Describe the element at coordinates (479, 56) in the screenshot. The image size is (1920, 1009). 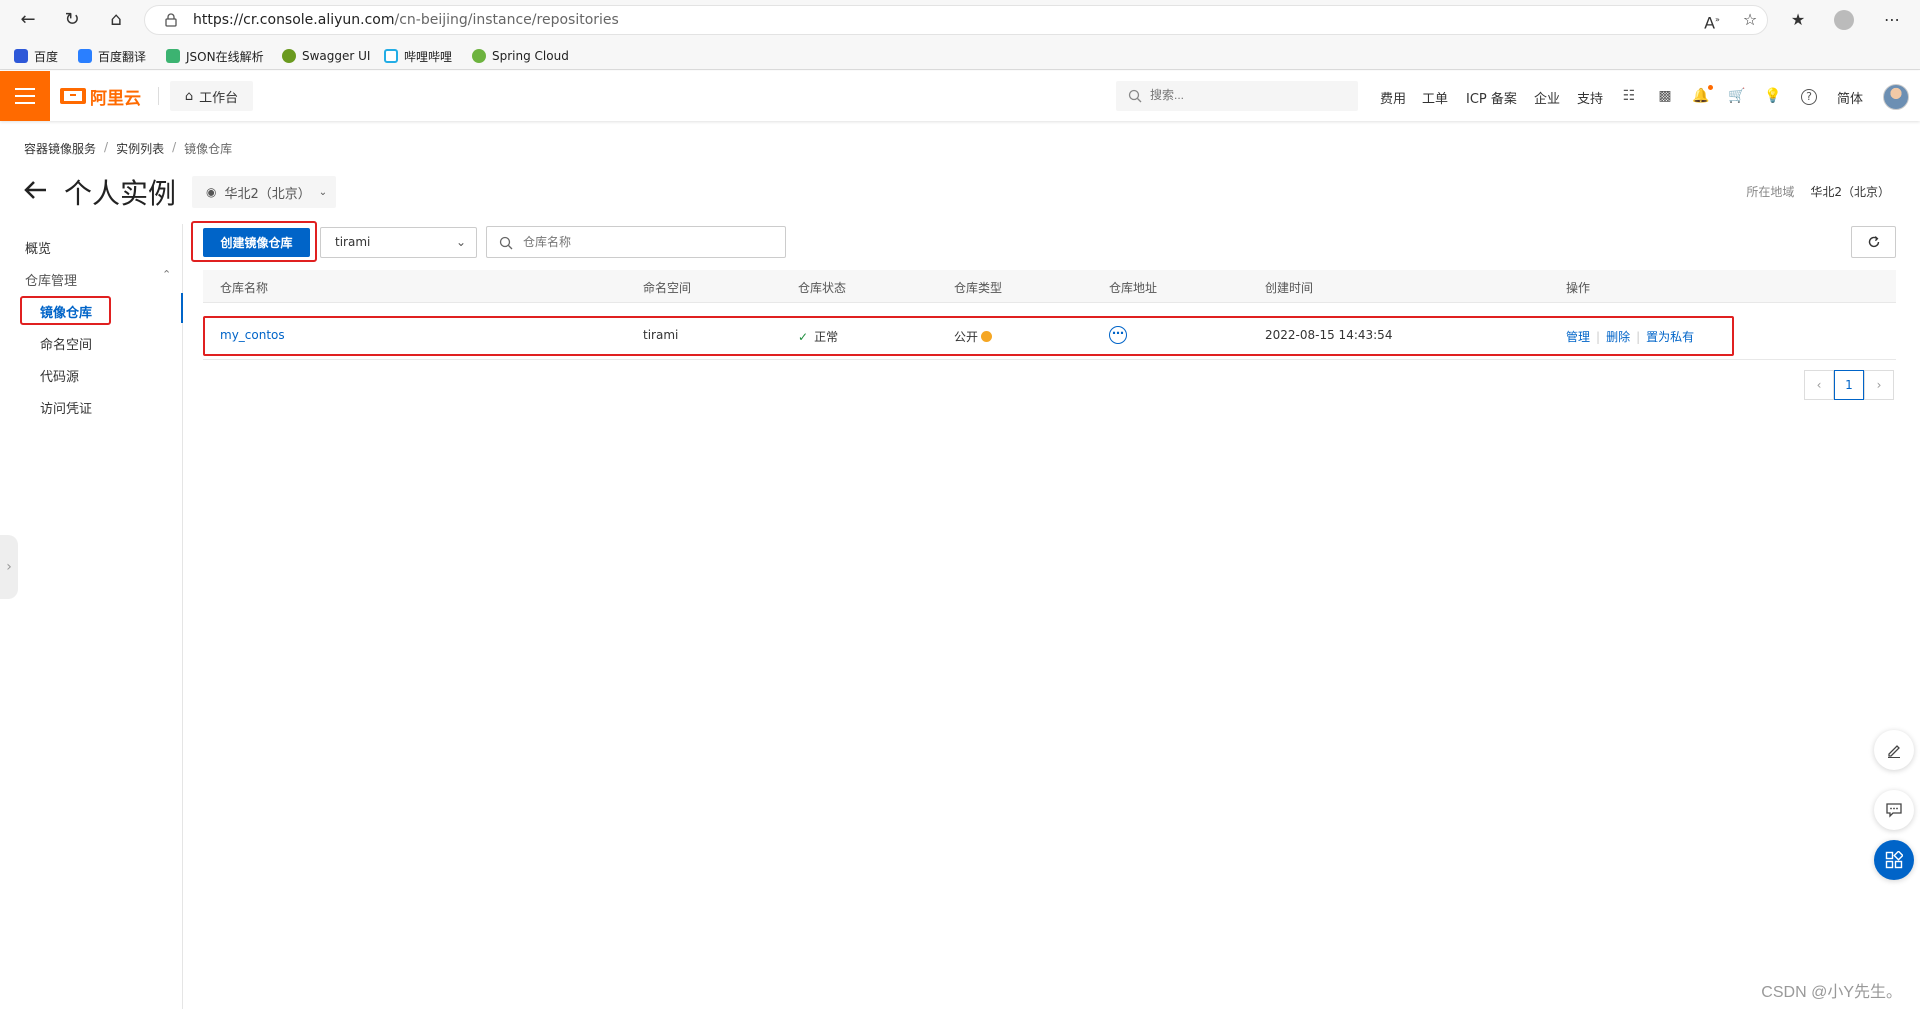
I see `spring-icon` at that location.